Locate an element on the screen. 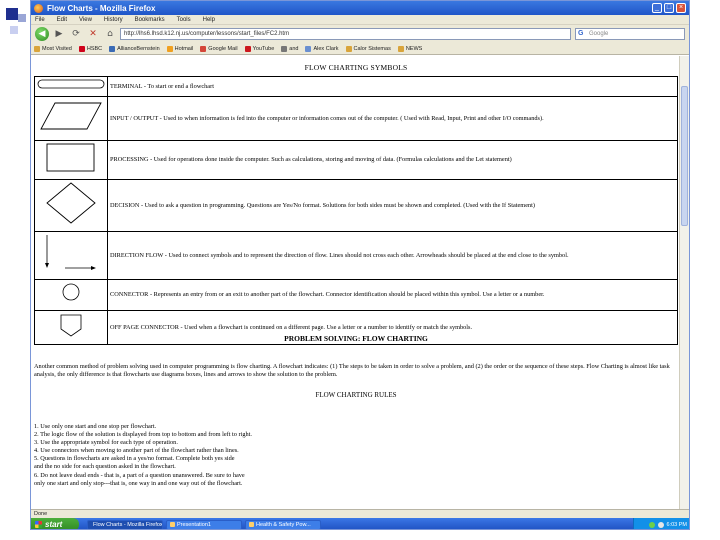 This screenshot has height=540, width=720. rectangle-symbol is located at coordinates (70, 157).